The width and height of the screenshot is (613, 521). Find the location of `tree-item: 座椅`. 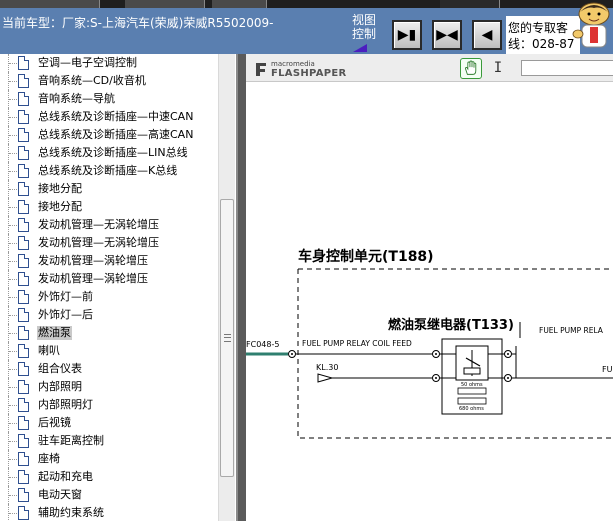

tree-item: 座椅 is located at coordinates (109, 459).